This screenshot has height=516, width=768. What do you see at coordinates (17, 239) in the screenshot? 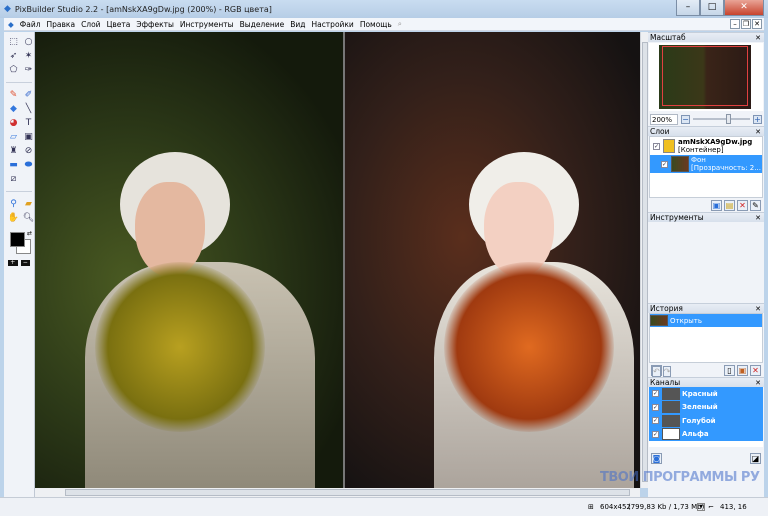
I see `foreground-color-swatch` at bounding box center [17, 239].